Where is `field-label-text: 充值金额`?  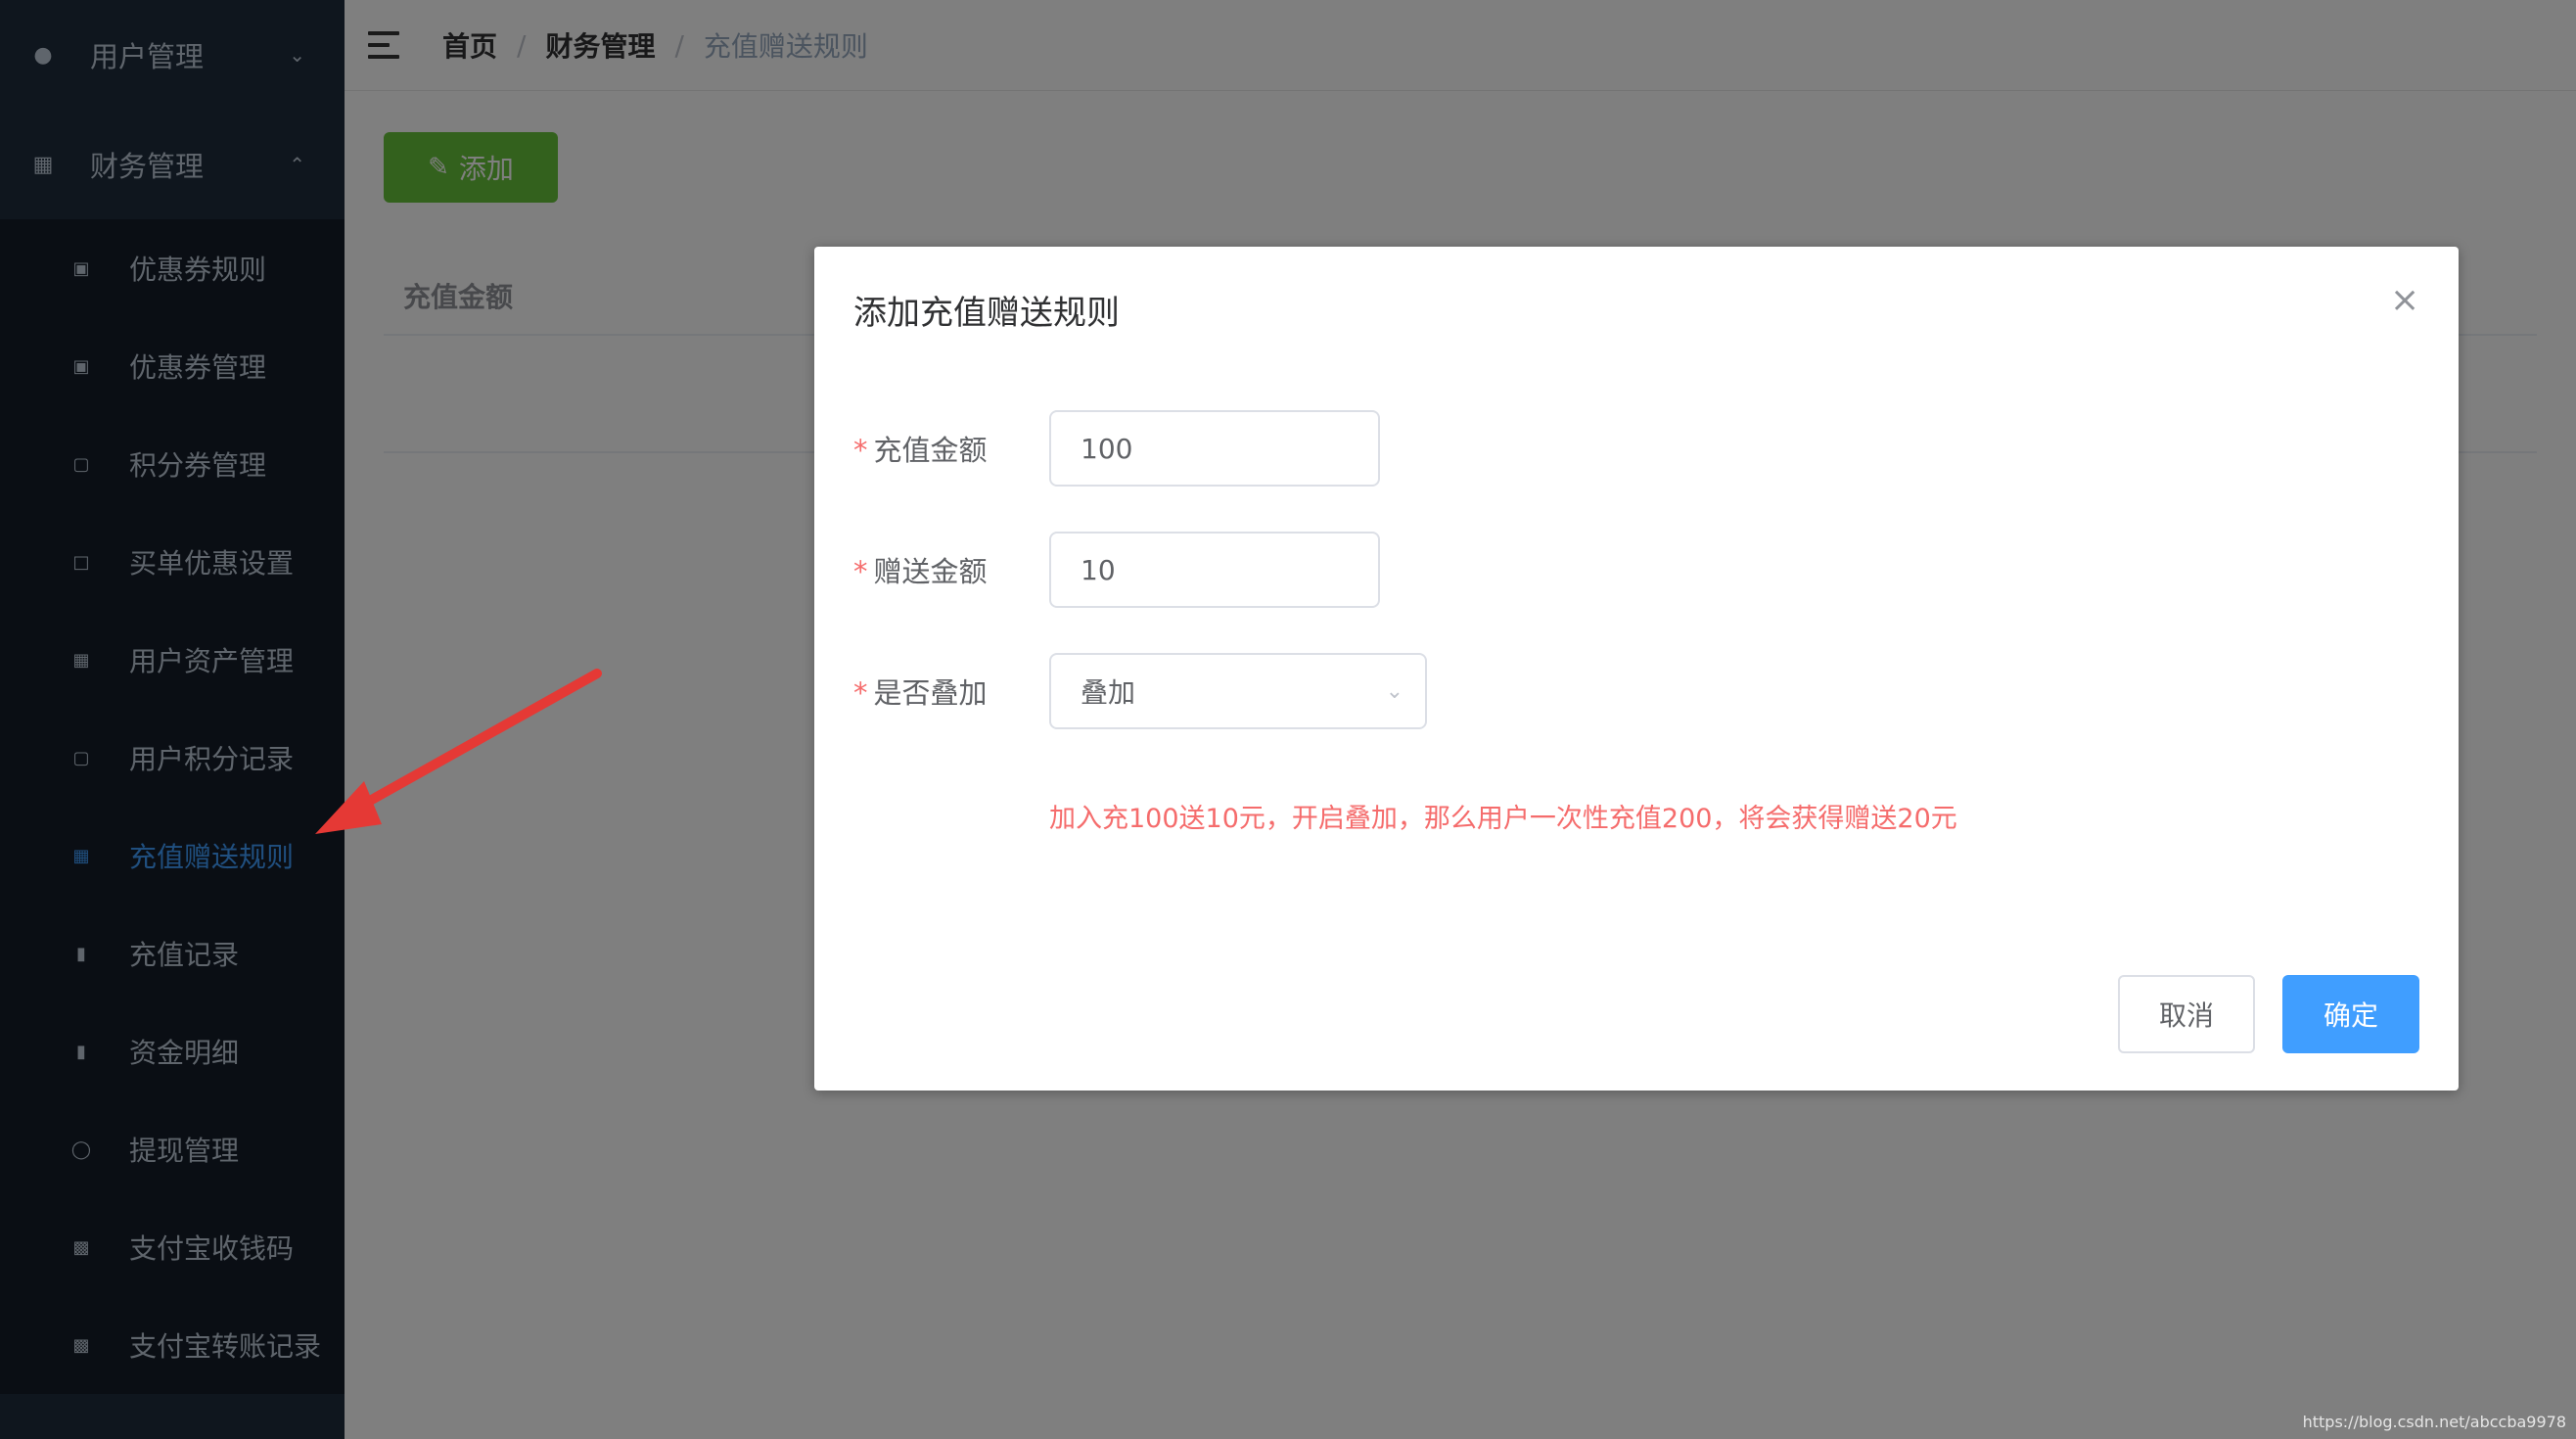 field-label-text: 充值金额 is located at coordinates (931, 450).